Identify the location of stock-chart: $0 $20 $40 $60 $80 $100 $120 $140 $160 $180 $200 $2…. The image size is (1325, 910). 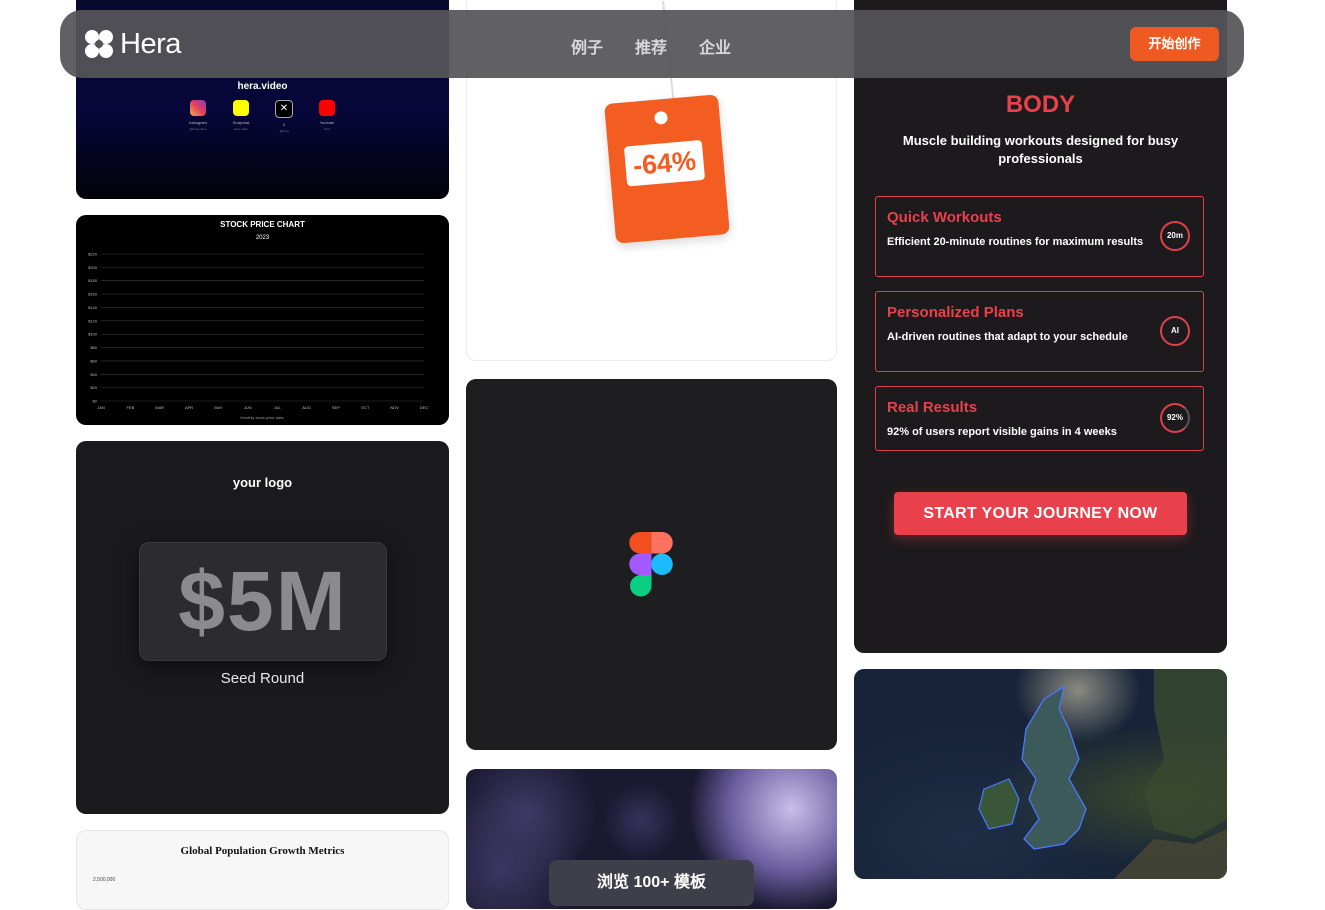
(258, 336).